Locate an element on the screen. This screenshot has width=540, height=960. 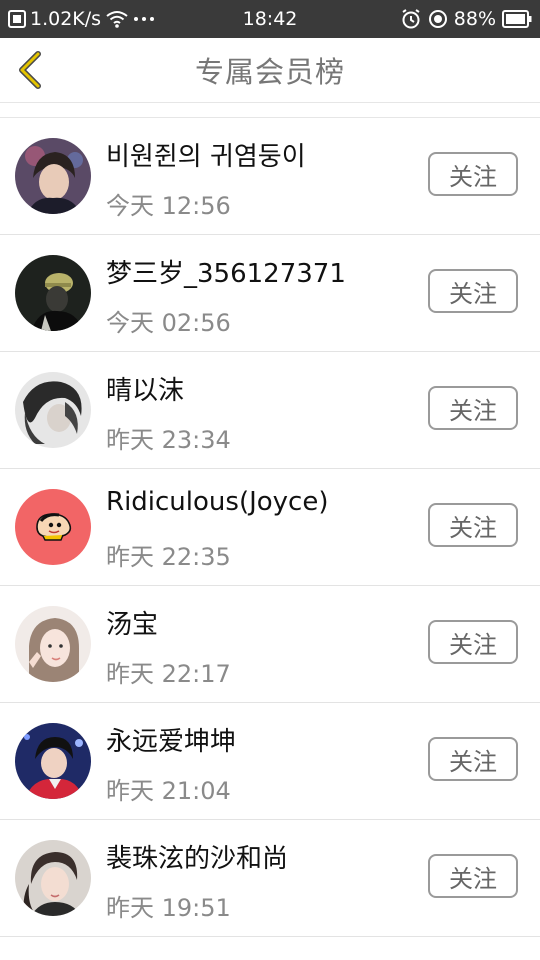
member-name: 汤宝 is located at coordinates (132, 625).